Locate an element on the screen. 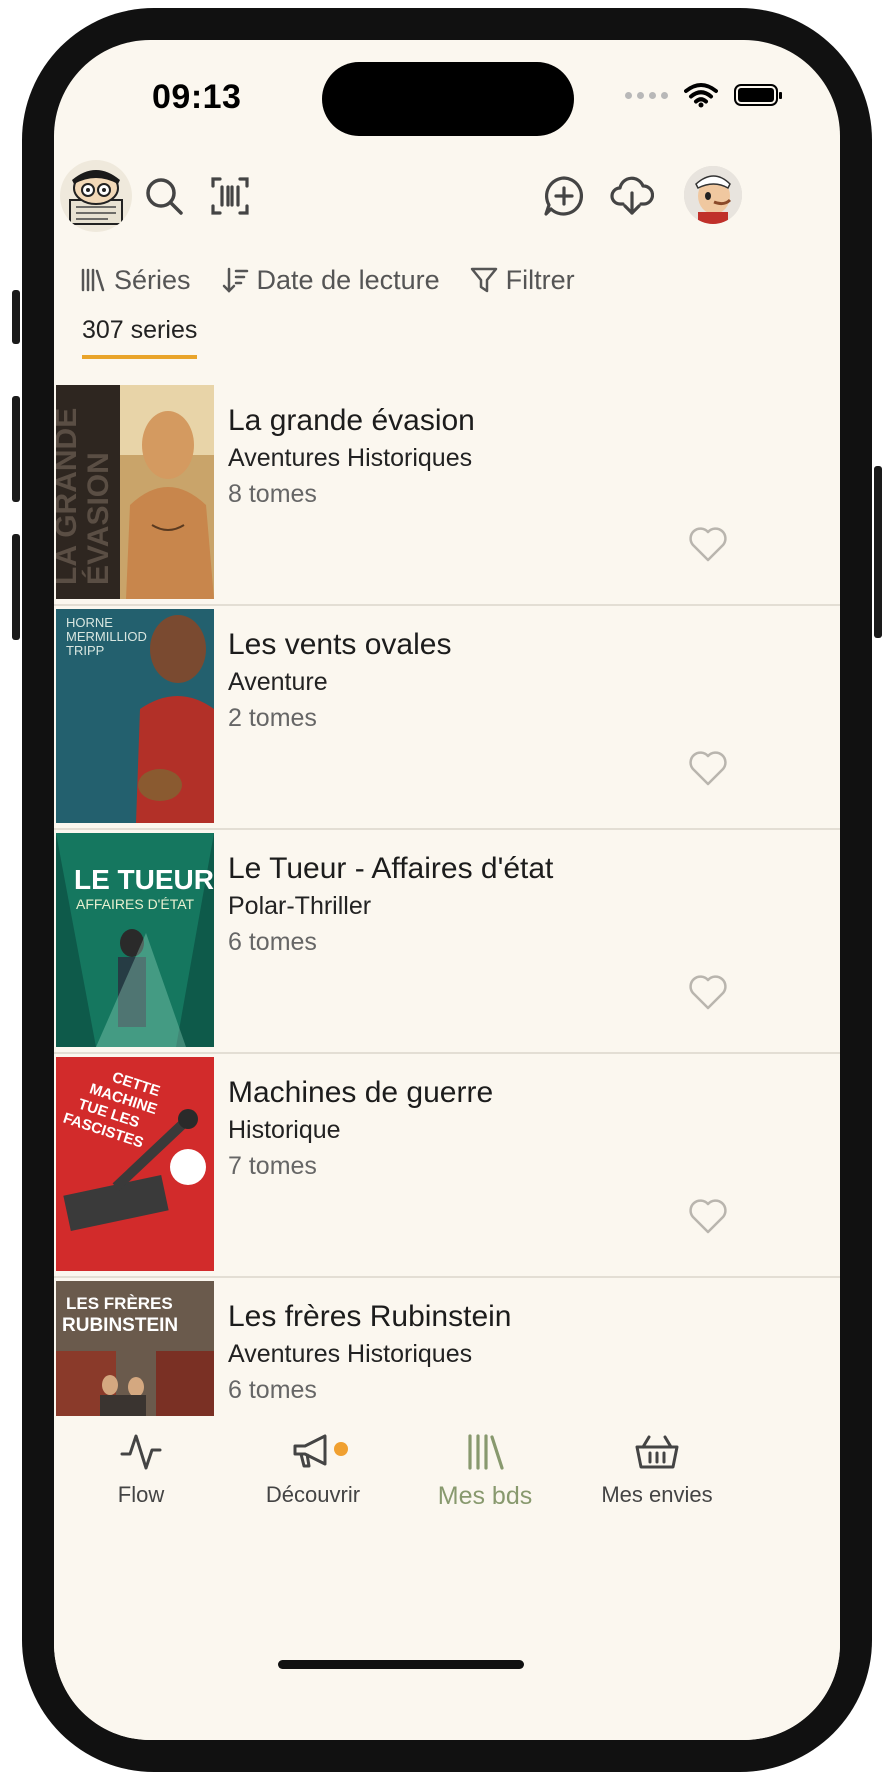  app-logo is located at coordinates (96, 196).